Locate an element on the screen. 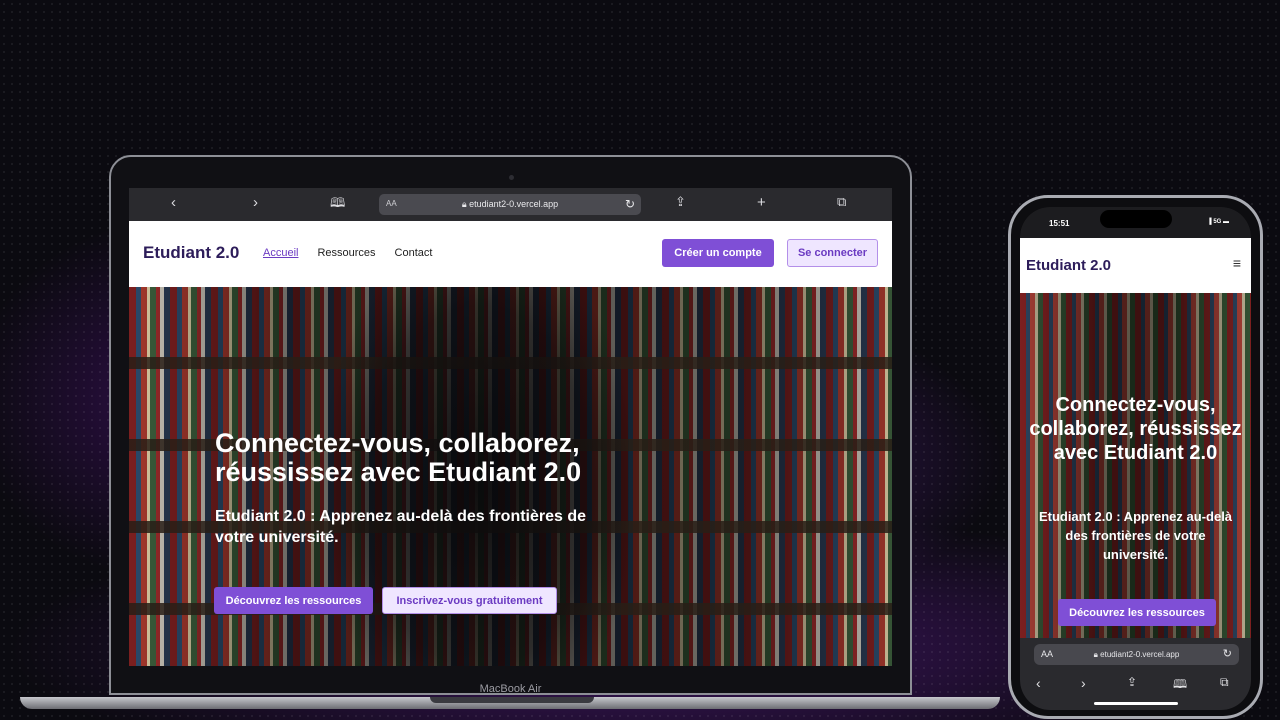  network-label: 5G is located at coordinates (1217, 222).